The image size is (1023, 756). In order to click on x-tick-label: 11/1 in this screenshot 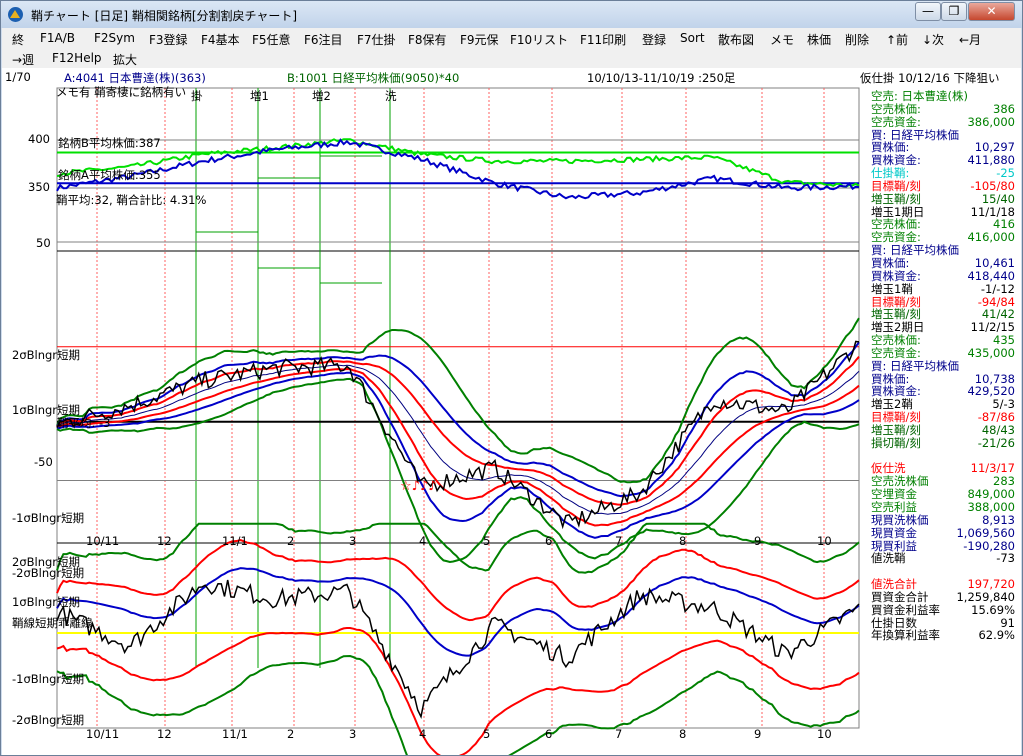, I will do `click(235, 541)`.